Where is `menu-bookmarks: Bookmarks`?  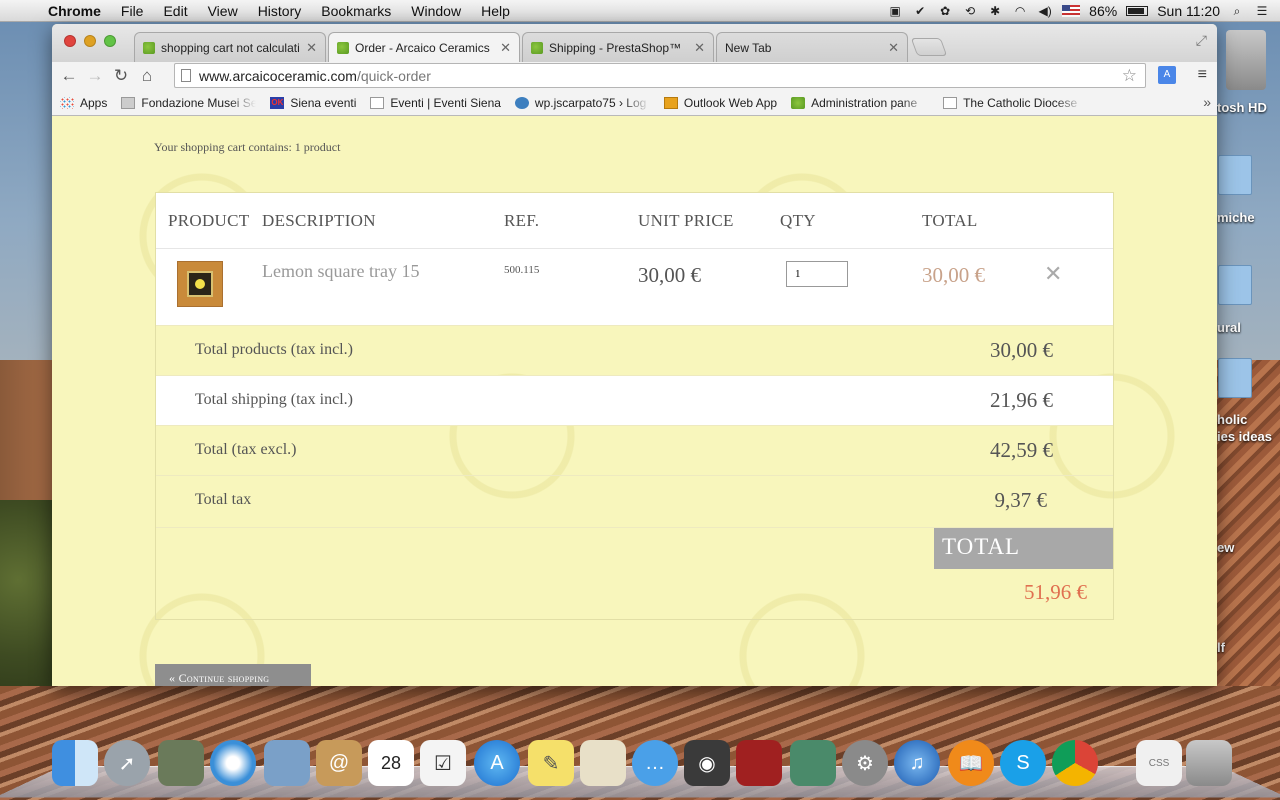
menu-bookmarks: Bookmarks is located at coordinates (356, 11).